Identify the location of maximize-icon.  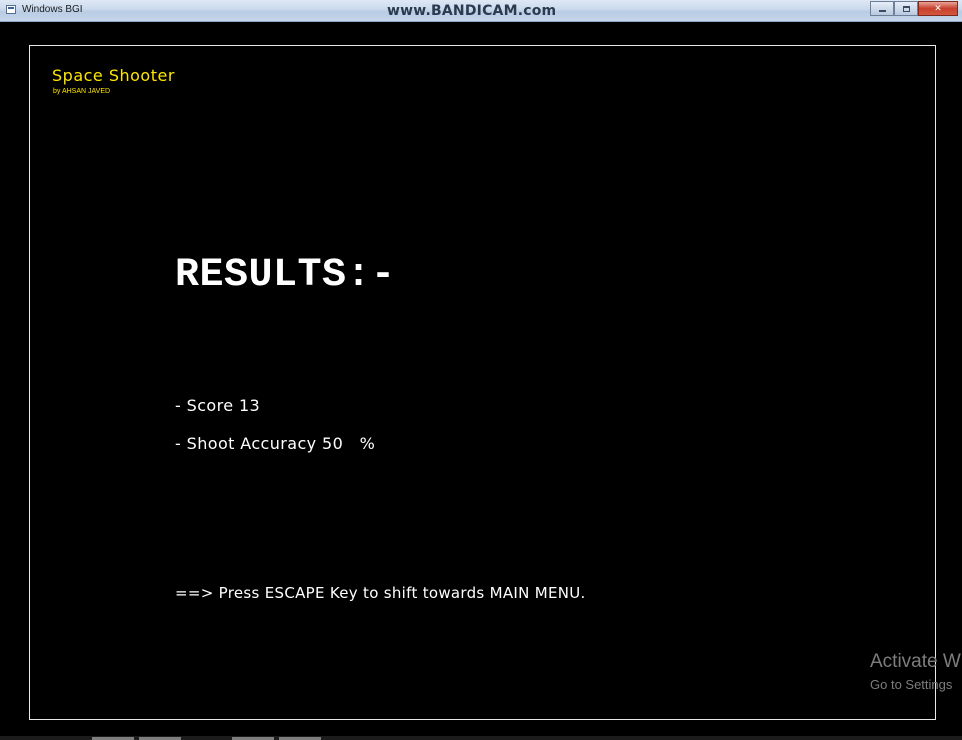
(906, 8).